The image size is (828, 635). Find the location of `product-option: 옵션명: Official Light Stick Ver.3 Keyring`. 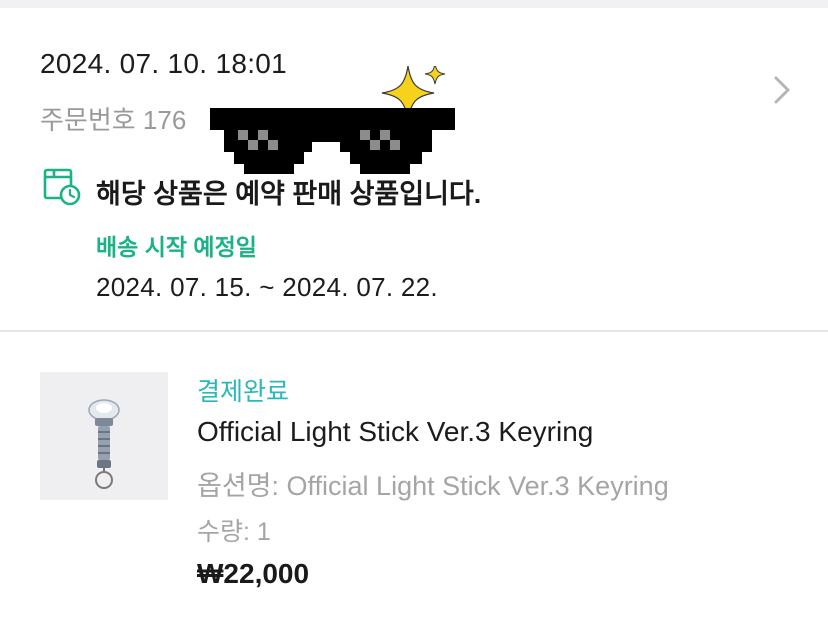

product-option: 옵션명: Official Light Stick Ver.3 Keyring is located at coordinates (433, 486).